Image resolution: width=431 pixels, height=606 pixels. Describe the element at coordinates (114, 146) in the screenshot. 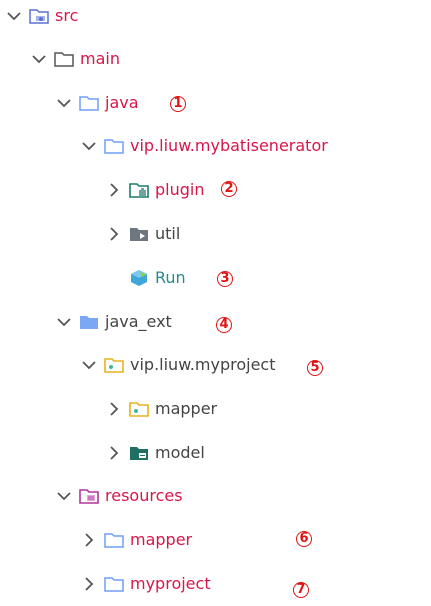

I see `package-folder-icon` at that location.